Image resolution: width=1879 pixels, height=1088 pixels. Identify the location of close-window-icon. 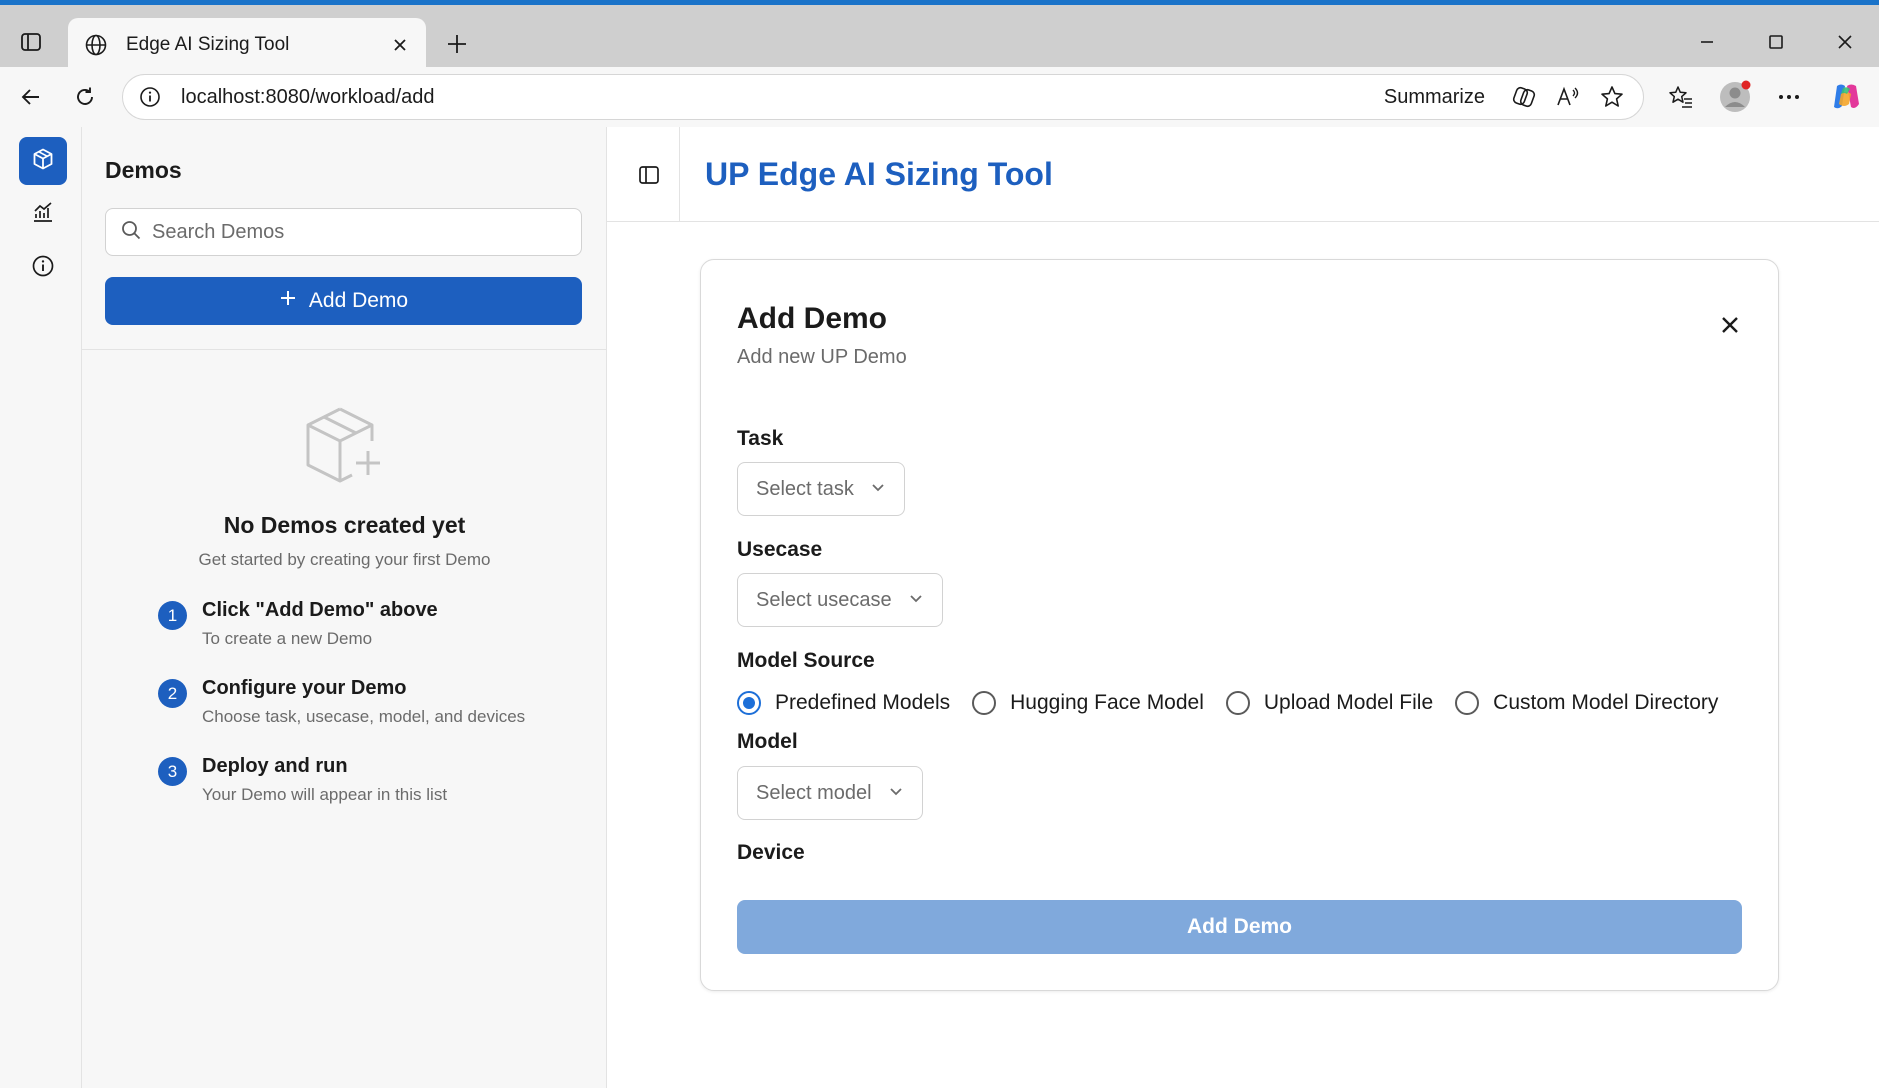
(1845, 42).